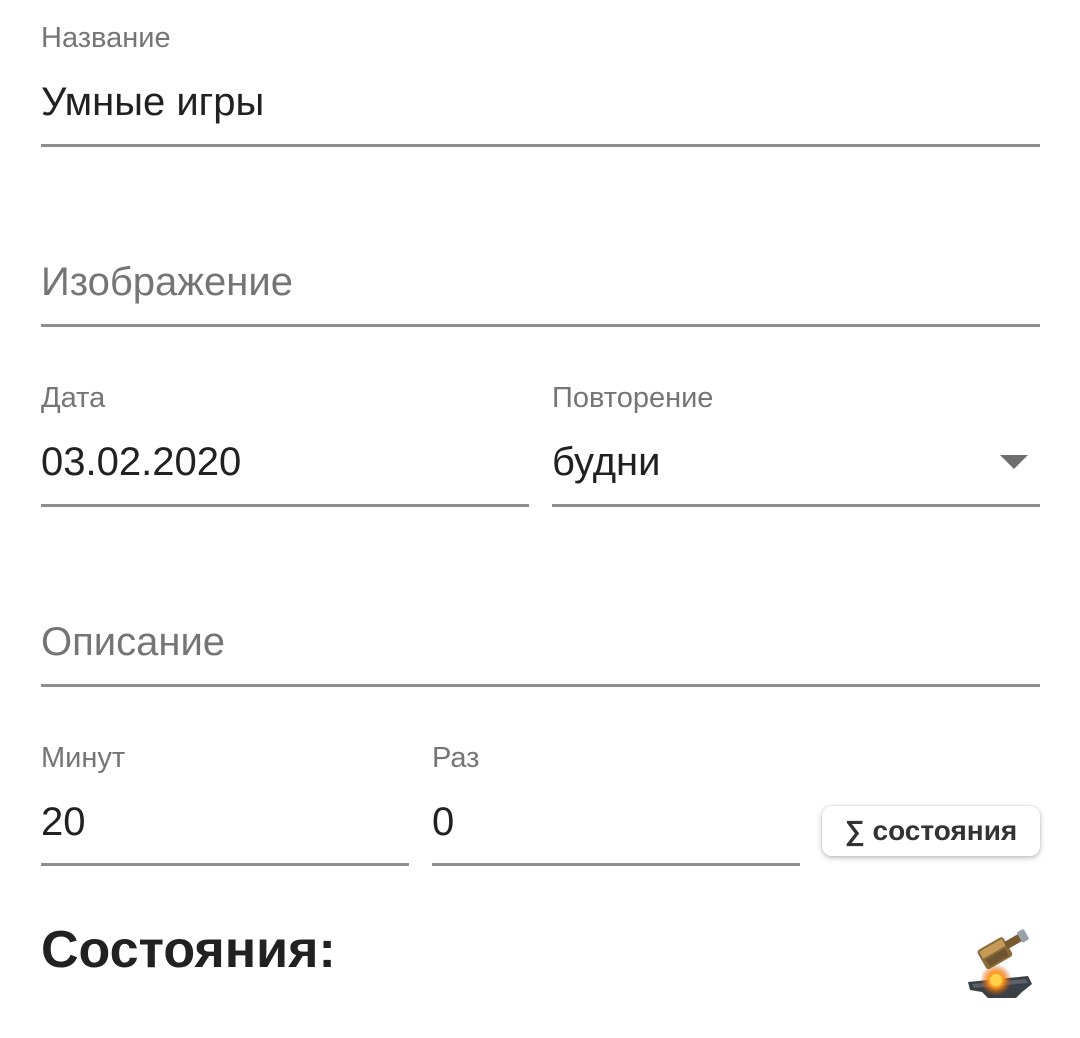 The image size is (1080, 1038). I want to click on dropdown-arrow-icon, so click(1014, 462).